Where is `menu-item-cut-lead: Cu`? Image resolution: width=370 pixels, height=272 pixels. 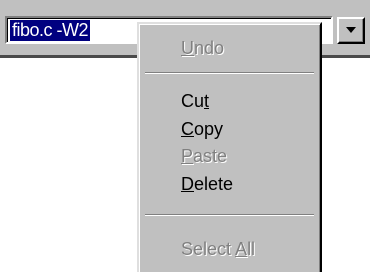 menu-item-cut-lead: Cu is located at coordinates (193, 101).